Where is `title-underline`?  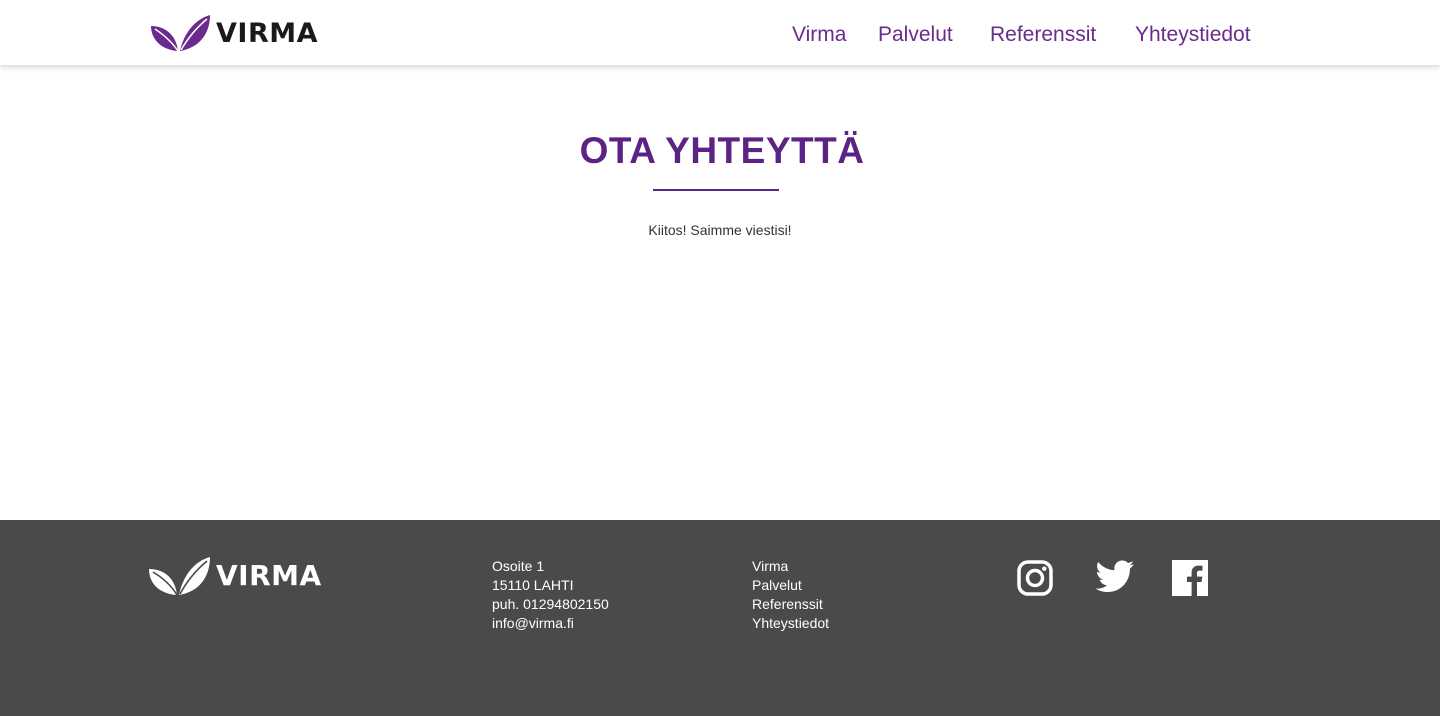 title-underline is located at coordinates (716, 190).